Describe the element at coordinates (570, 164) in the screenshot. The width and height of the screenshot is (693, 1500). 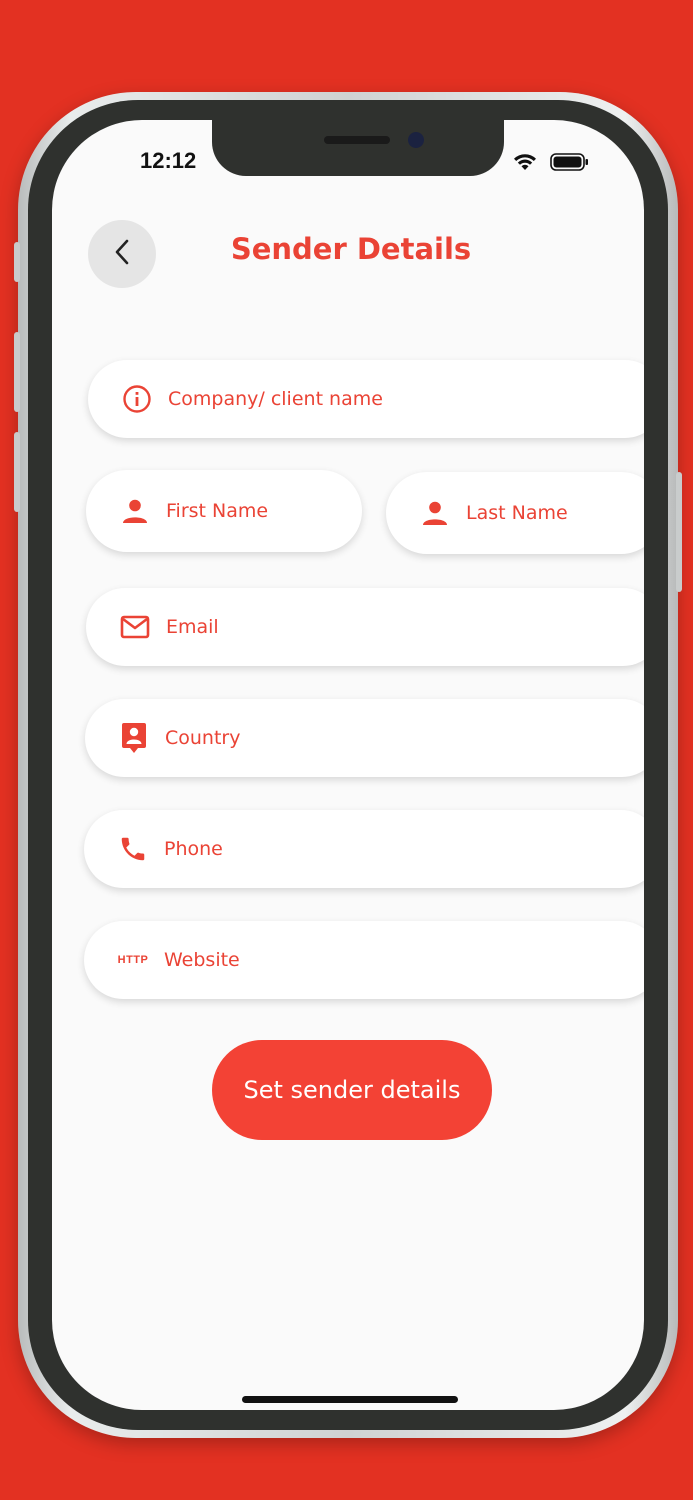
I see `battery-icon` at that location.